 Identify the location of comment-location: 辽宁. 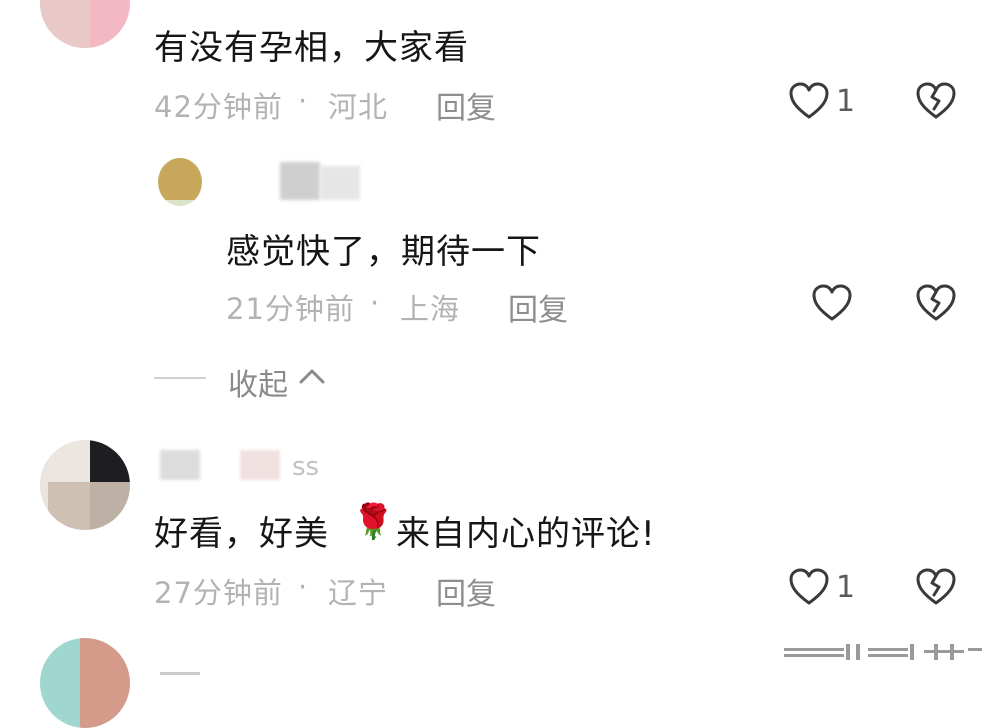
(358, 593).